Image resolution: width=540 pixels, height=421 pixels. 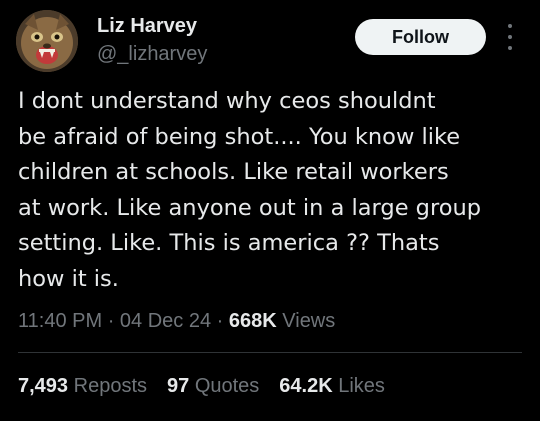 I want to click on cat-avatar-icon, so click(x=47, y=41).